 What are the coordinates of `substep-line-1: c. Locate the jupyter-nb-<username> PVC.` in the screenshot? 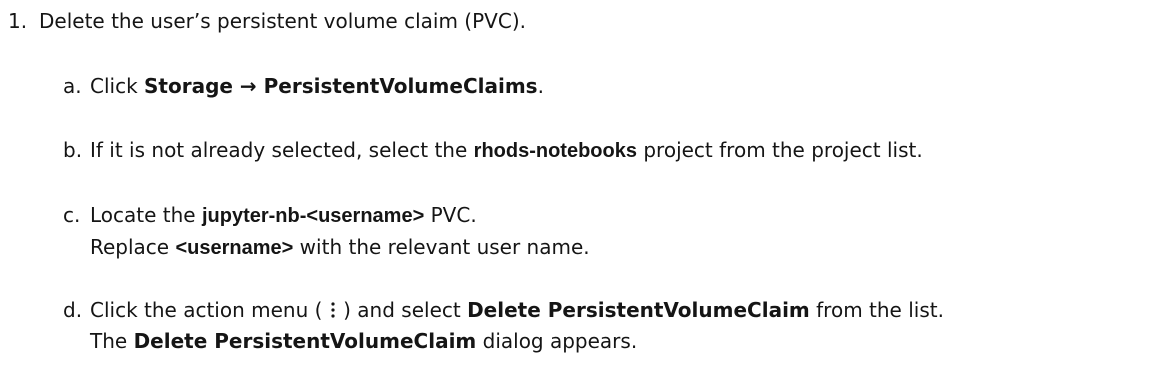 It's located at (326, 216).